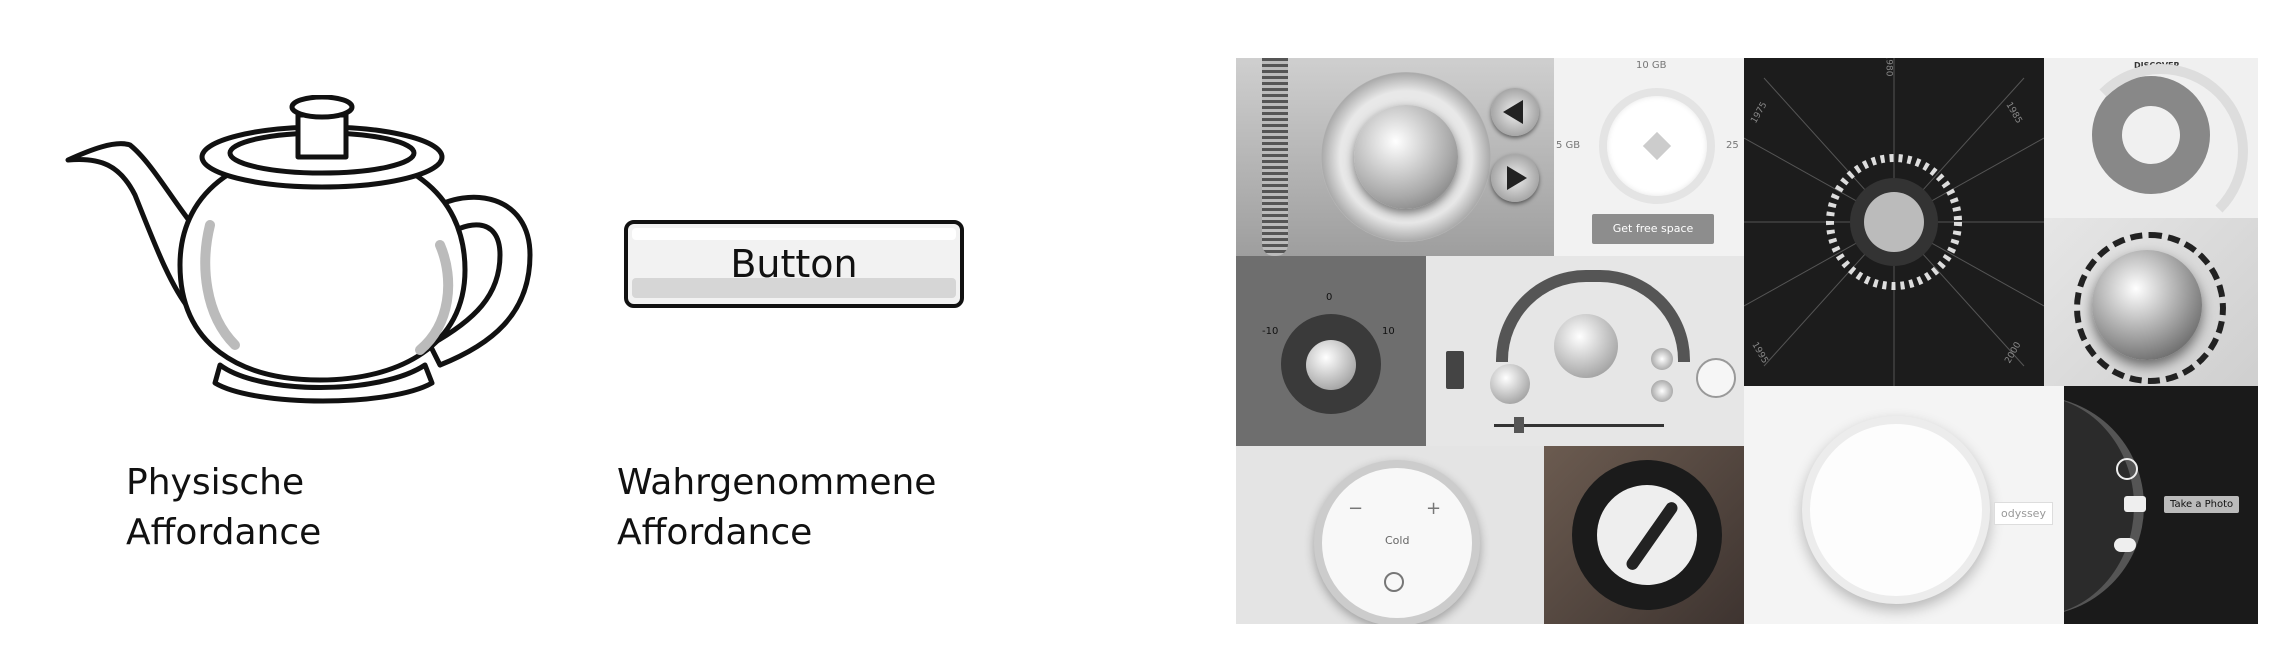 The width and height of the screenshot is (2274, 654). I want to click on white-dial-tile: odyssey, so click(1904, 505).